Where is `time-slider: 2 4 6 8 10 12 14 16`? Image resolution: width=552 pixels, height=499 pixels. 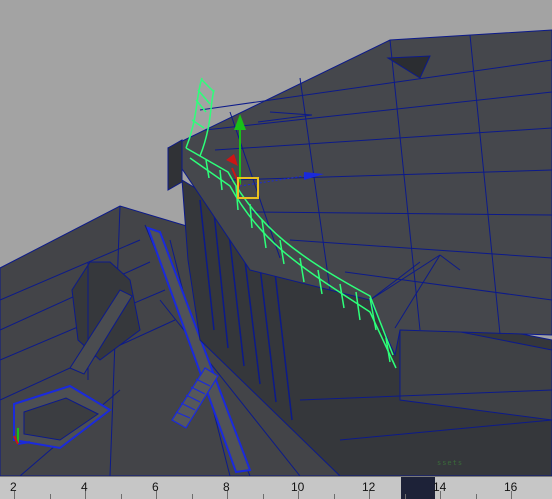 time-slider: 2 4 6 8 10 12 14 16 is located at coordinates (276, 487).